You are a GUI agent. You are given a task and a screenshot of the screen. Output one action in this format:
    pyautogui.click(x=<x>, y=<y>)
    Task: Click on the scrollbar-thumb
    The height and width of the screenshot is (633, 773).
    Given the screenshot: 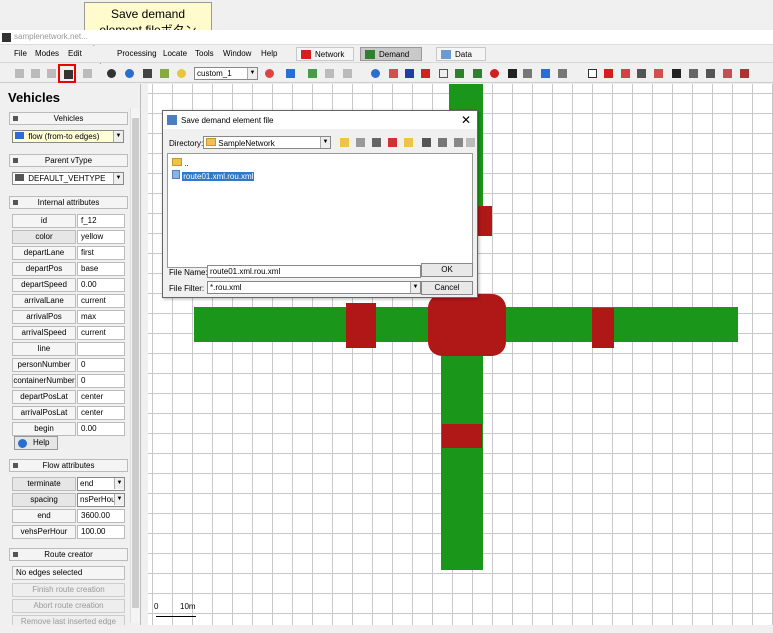 What is the action you would take?
    pyautogui.click(x=135, y=363)
    